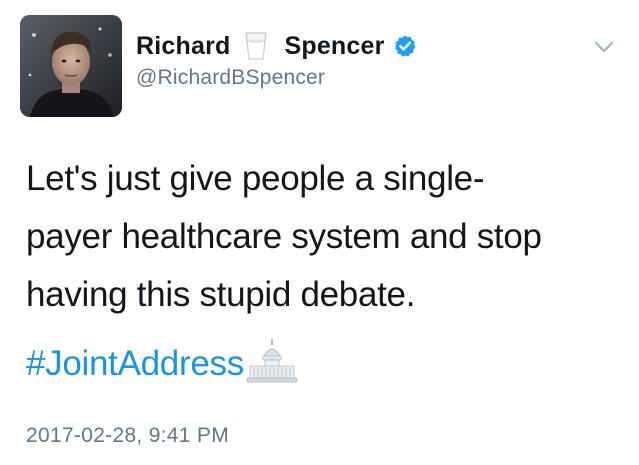 The width and height of the screenshot is (639, 465). I want to click on capitol-building-icon, so click(272, 361).